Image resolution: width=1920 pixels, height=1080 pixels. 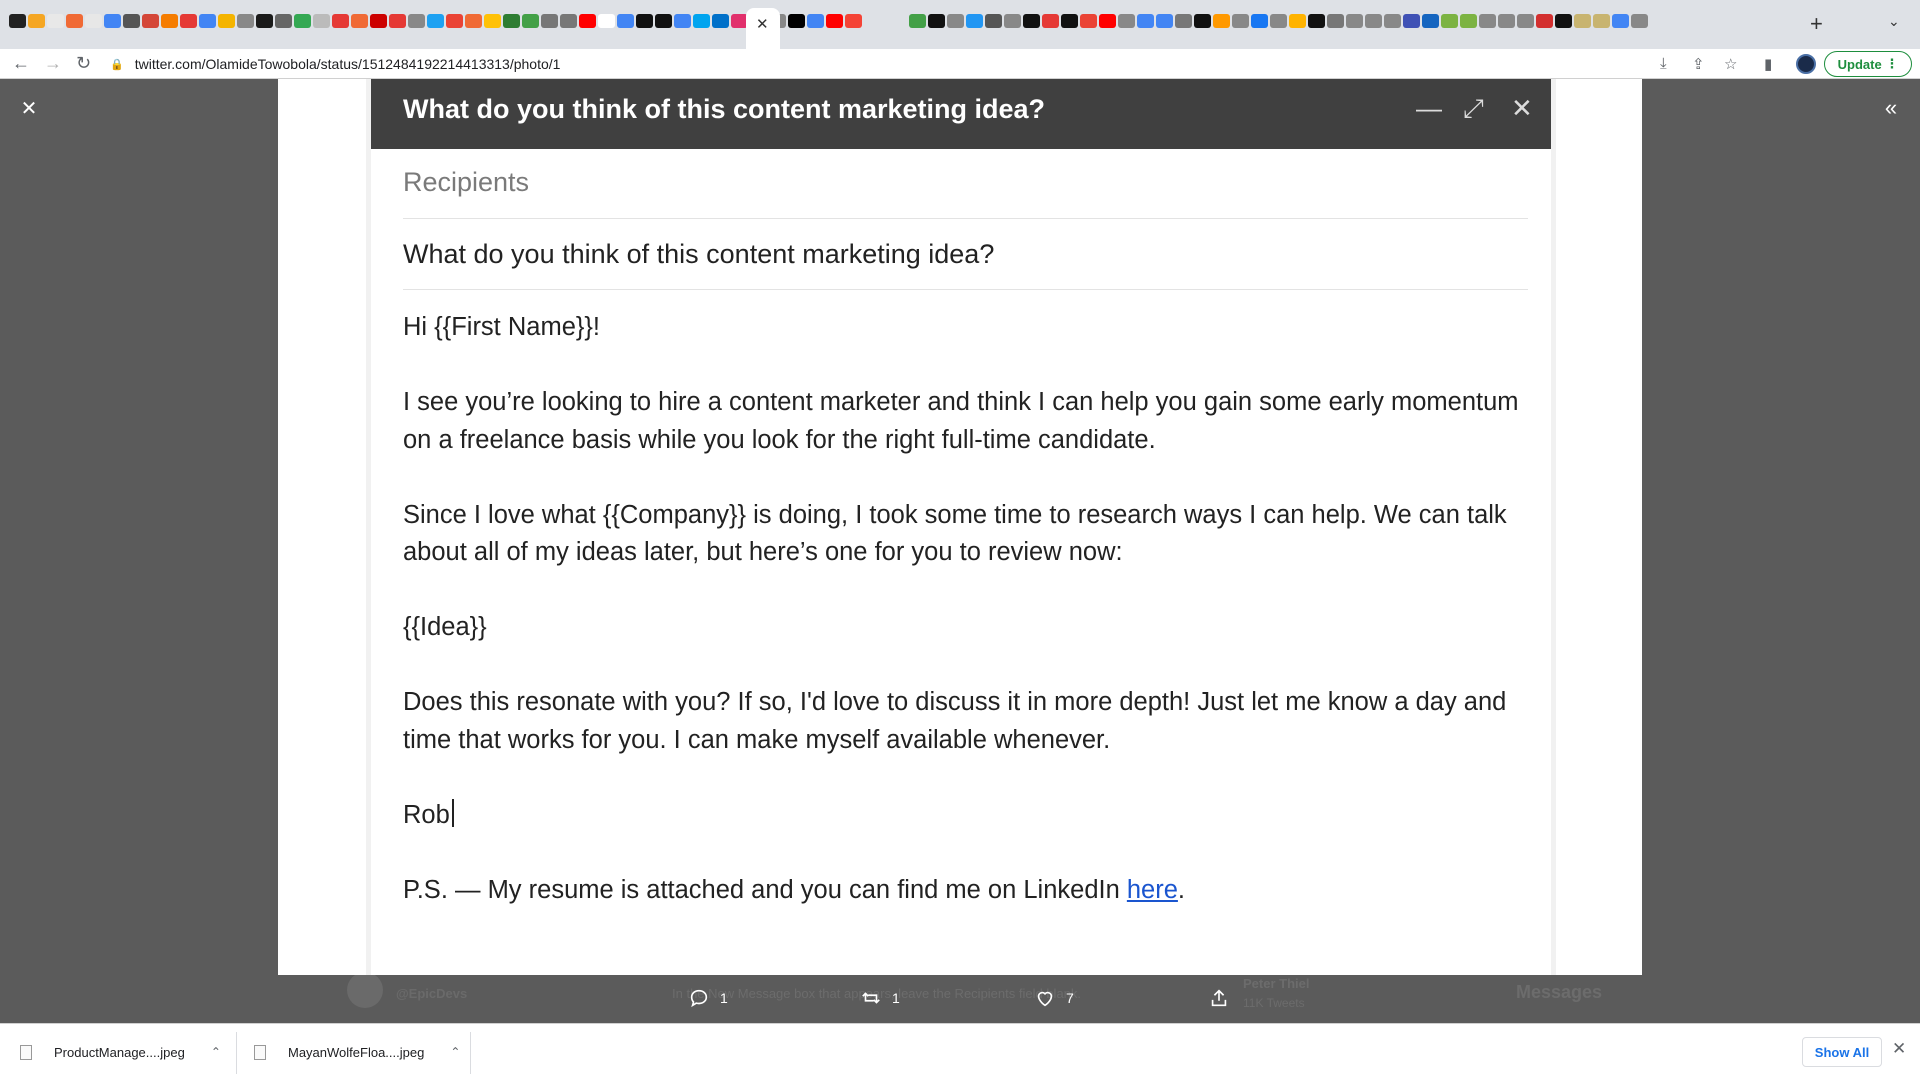 What do you see at coordinates (1698, 64) in the screenshot?
I see `share-icon: ⇪` at bounding box center [1698, 64].